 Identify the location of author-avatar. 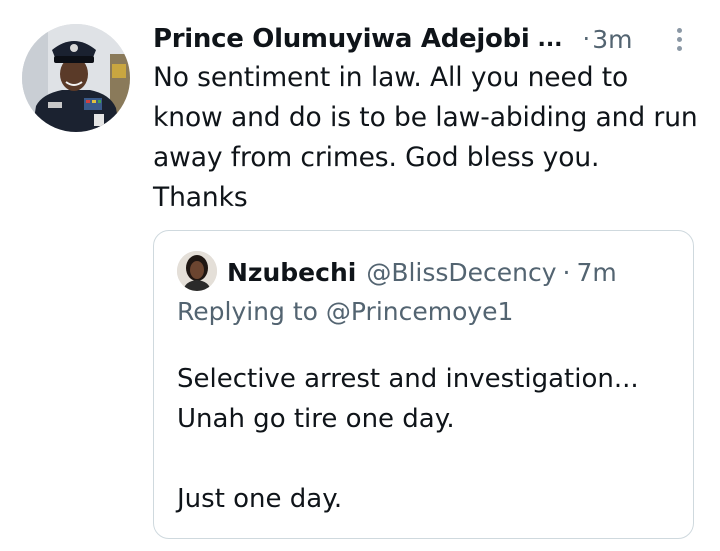
(76, 78).